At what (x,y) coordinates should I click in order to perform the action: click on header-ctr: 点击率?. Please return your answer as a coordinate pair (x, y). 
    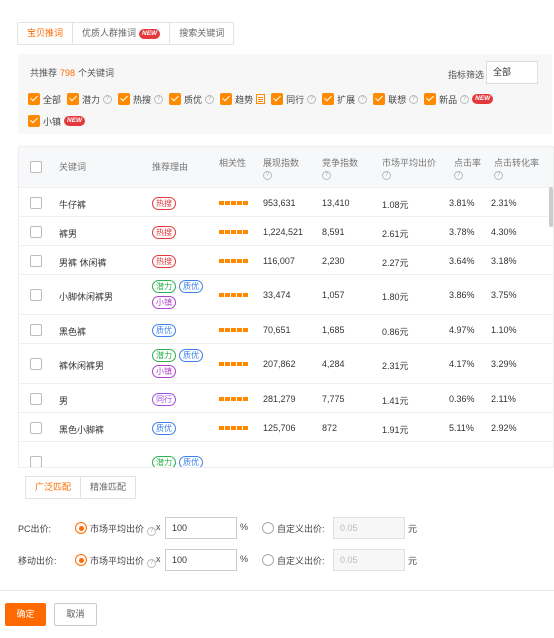
    Looking at the image, I should click on (467, 168).